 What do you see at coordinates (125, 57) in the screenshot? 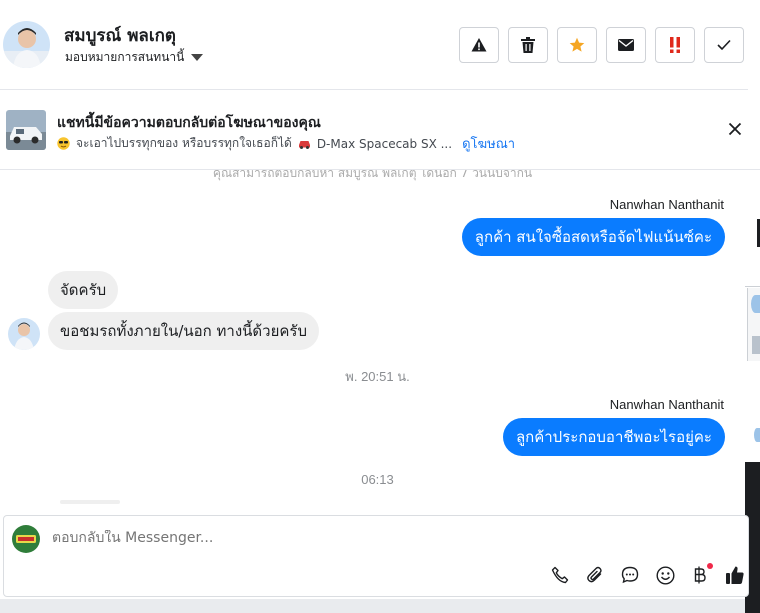
I see `assign-label: มอบหมายการสนทนานี้` at bounding box center [125, 57].